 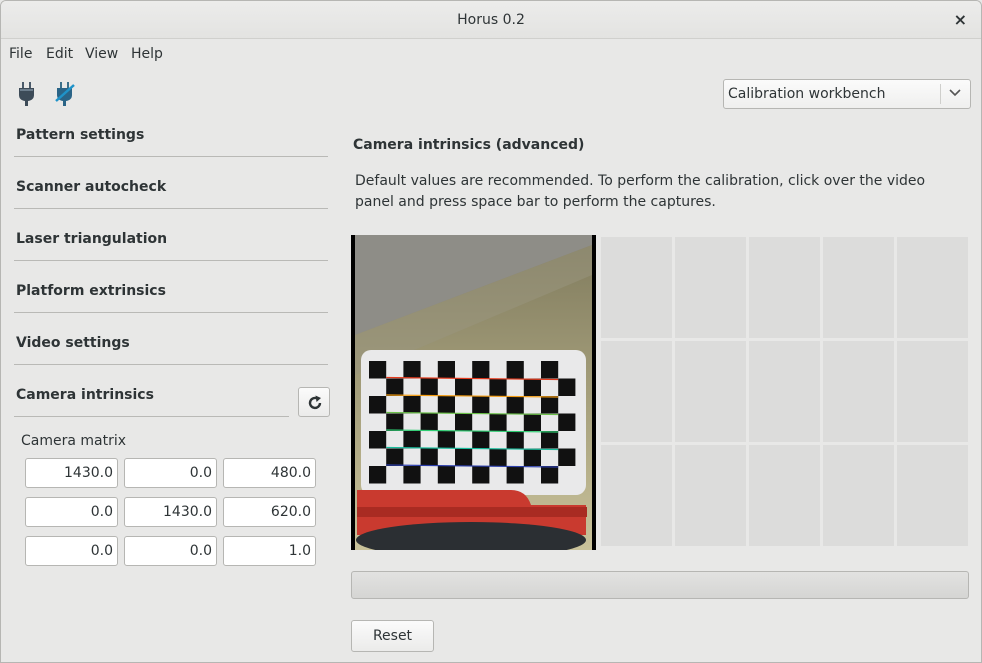 What do you see at coordinates (171, 298) in the screenshot?
I see `section-platform-extrinsics: Platform extrinsics` at bounding box center [171, 298].